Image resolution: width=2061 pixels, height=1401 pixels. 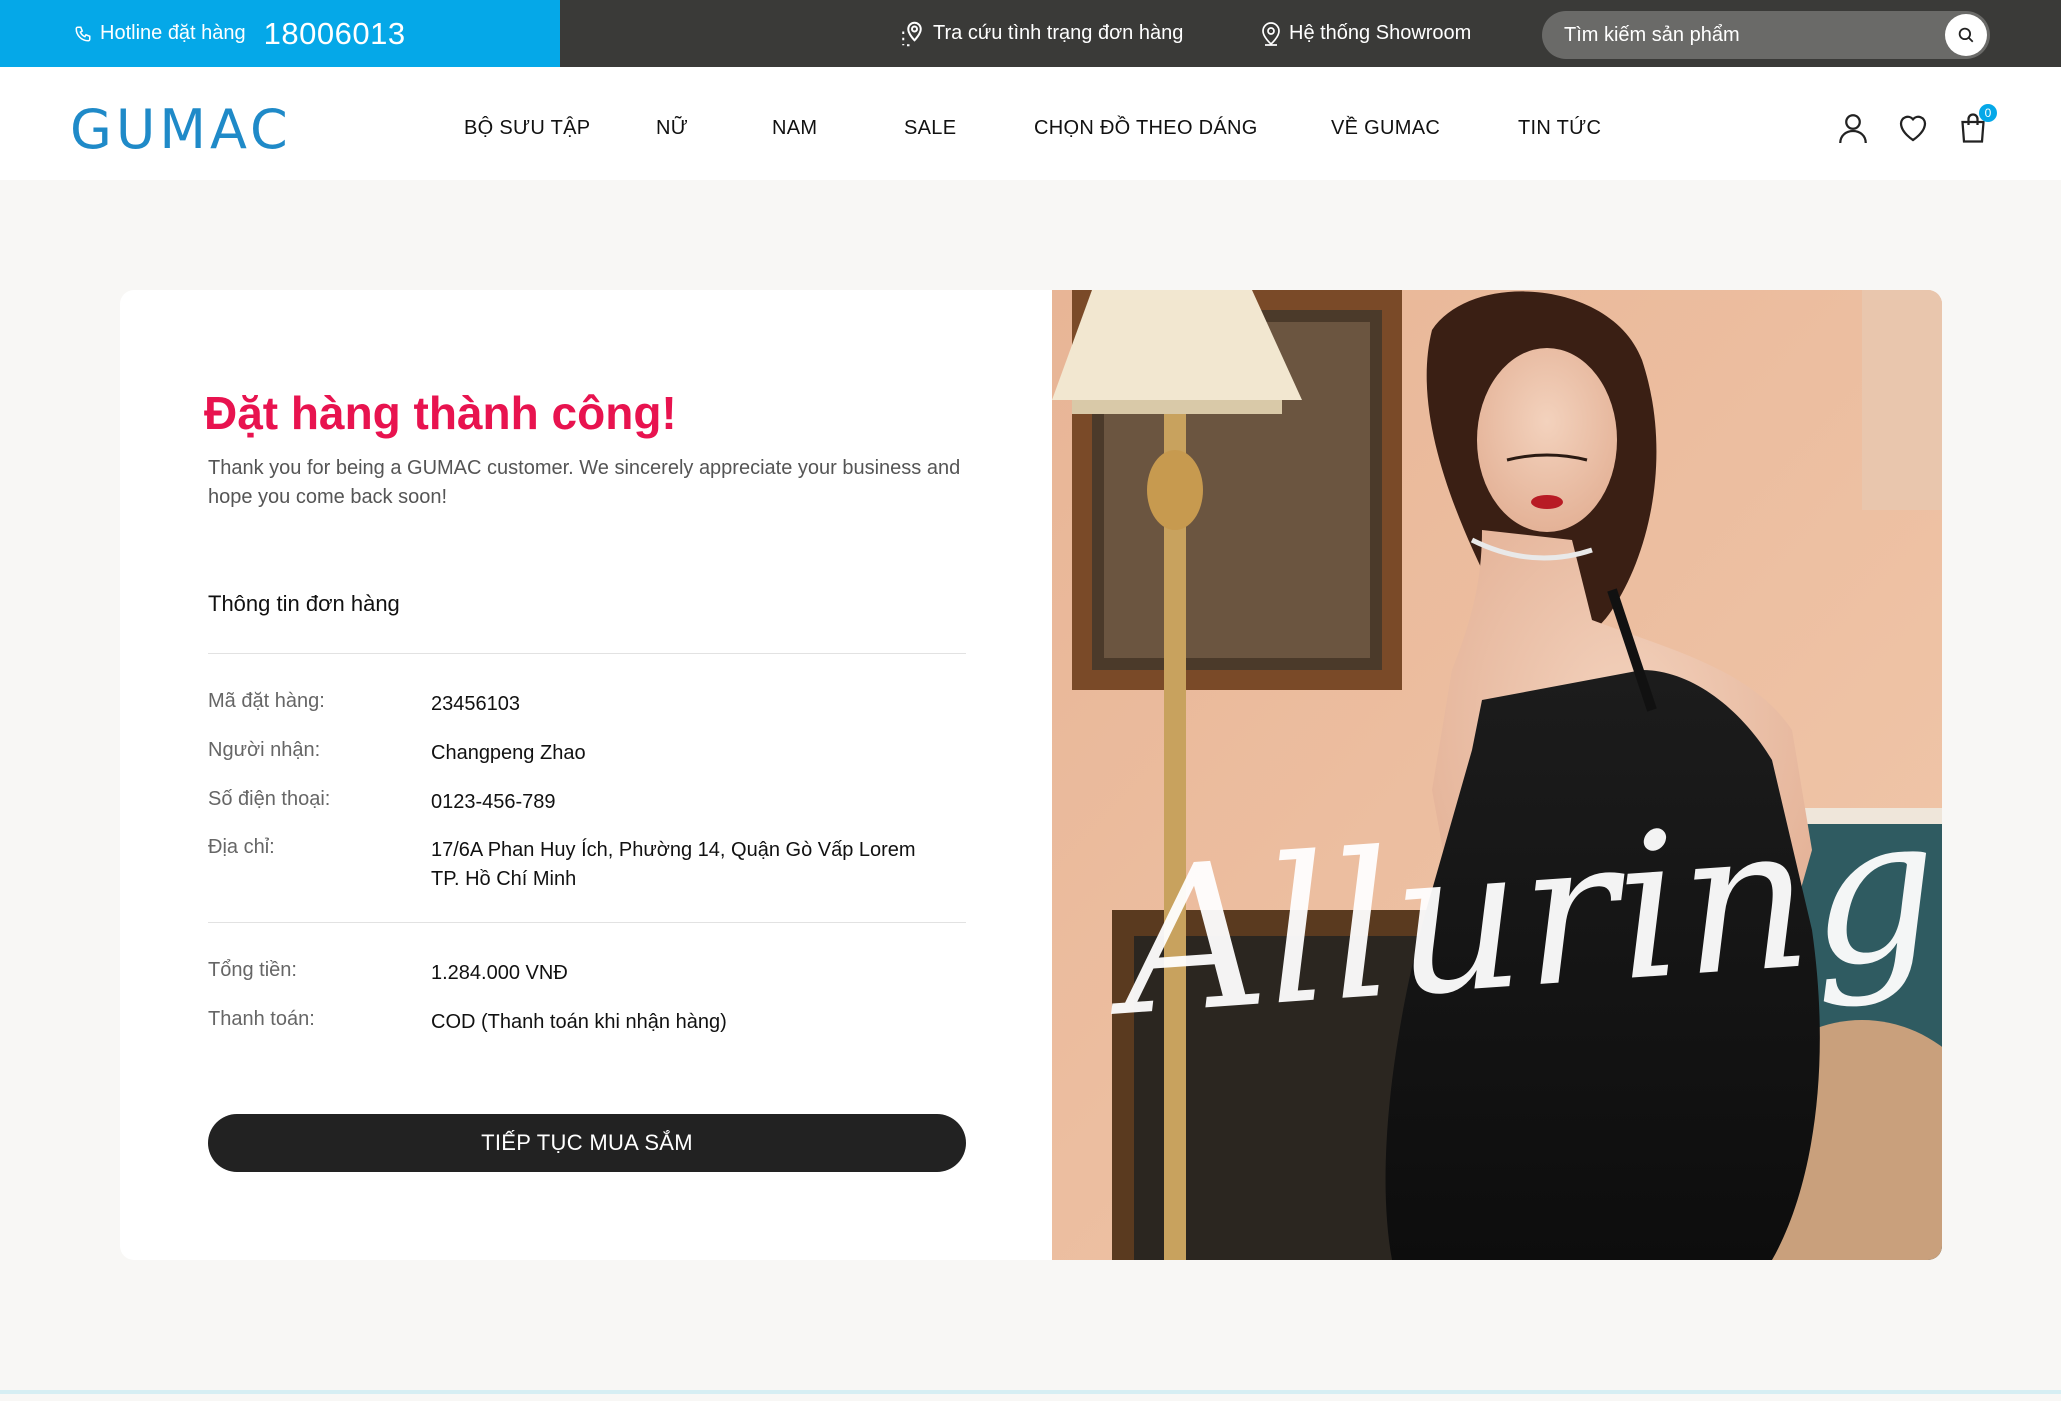 I want to click on phone-icon, so click(x=83, y=34).